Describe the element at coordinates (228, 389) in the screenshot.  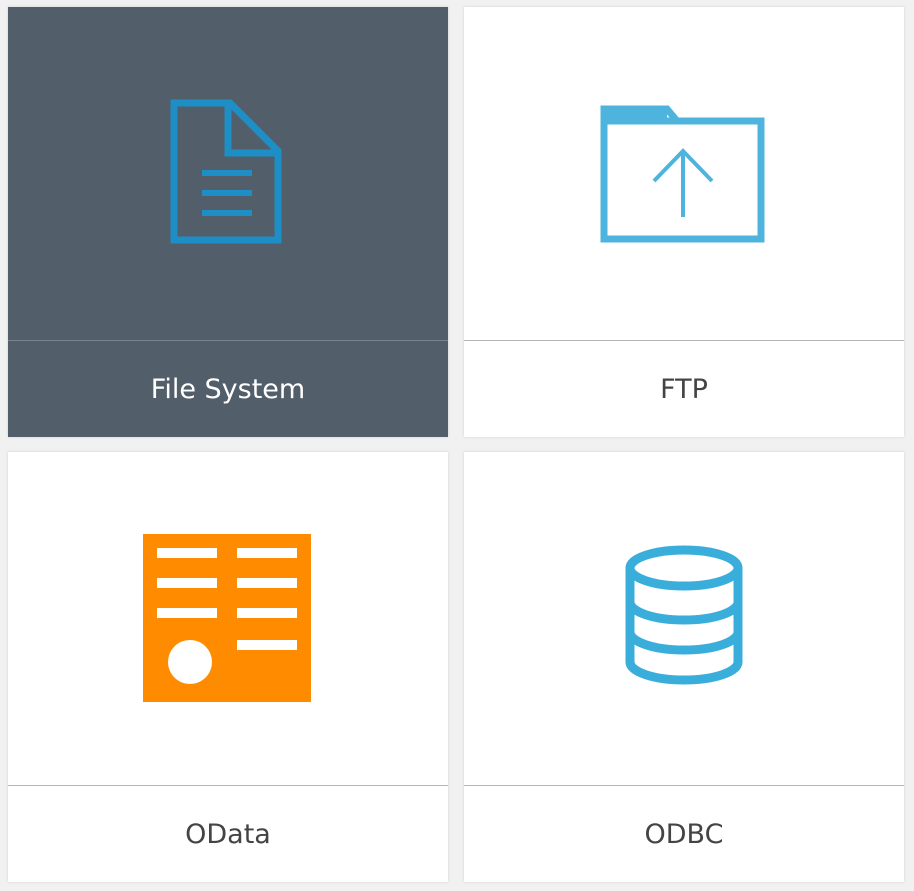
I see `tile-label: File System` at that location.